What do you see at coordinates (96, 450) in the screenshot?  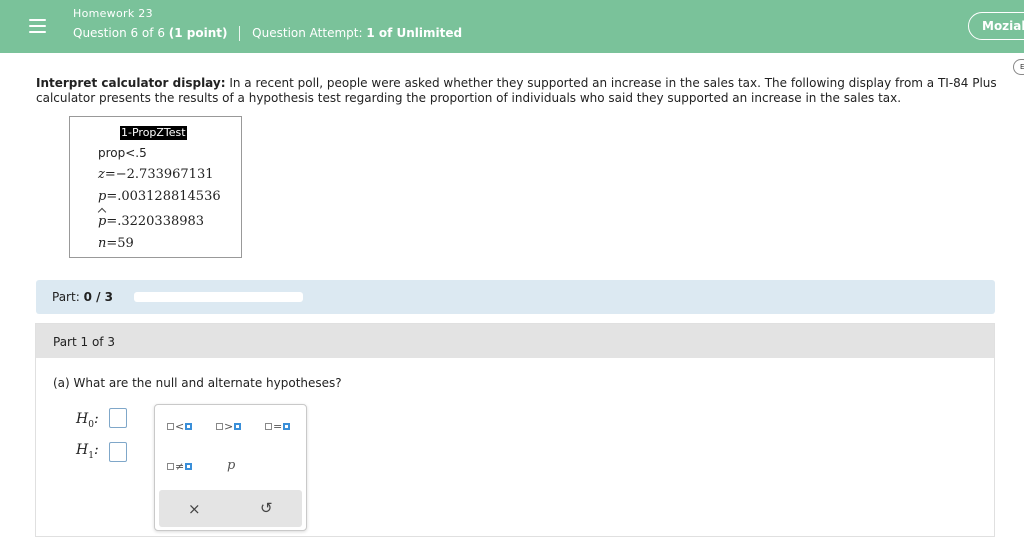 I see `h1-colon: :` at bounding box center [96, 450].